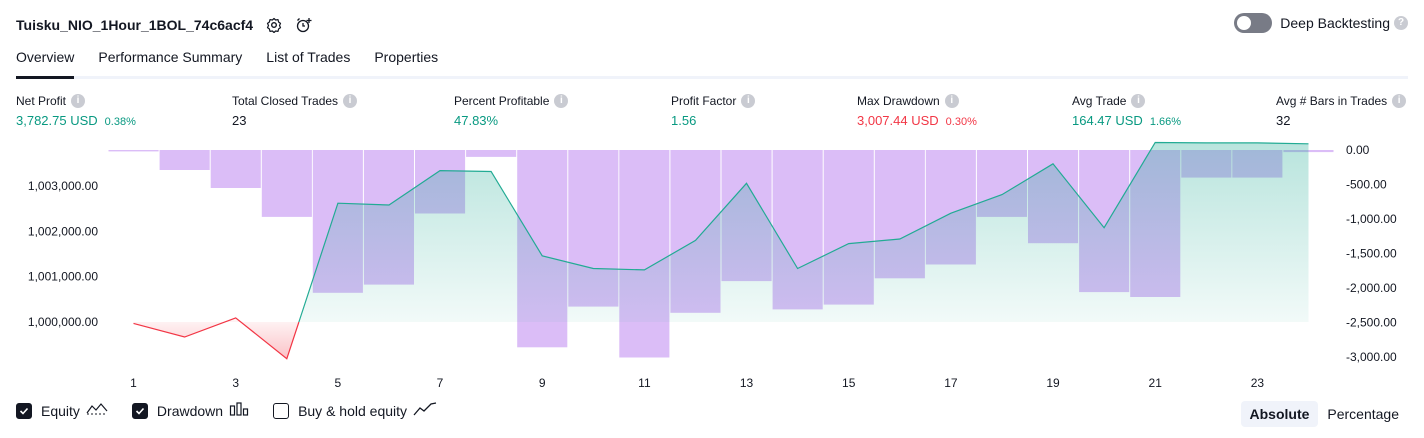  What do you see at coordinates (1401, 23) in the screenshot?
I see `help-icon: ?` at bounding box center [1401, 23].